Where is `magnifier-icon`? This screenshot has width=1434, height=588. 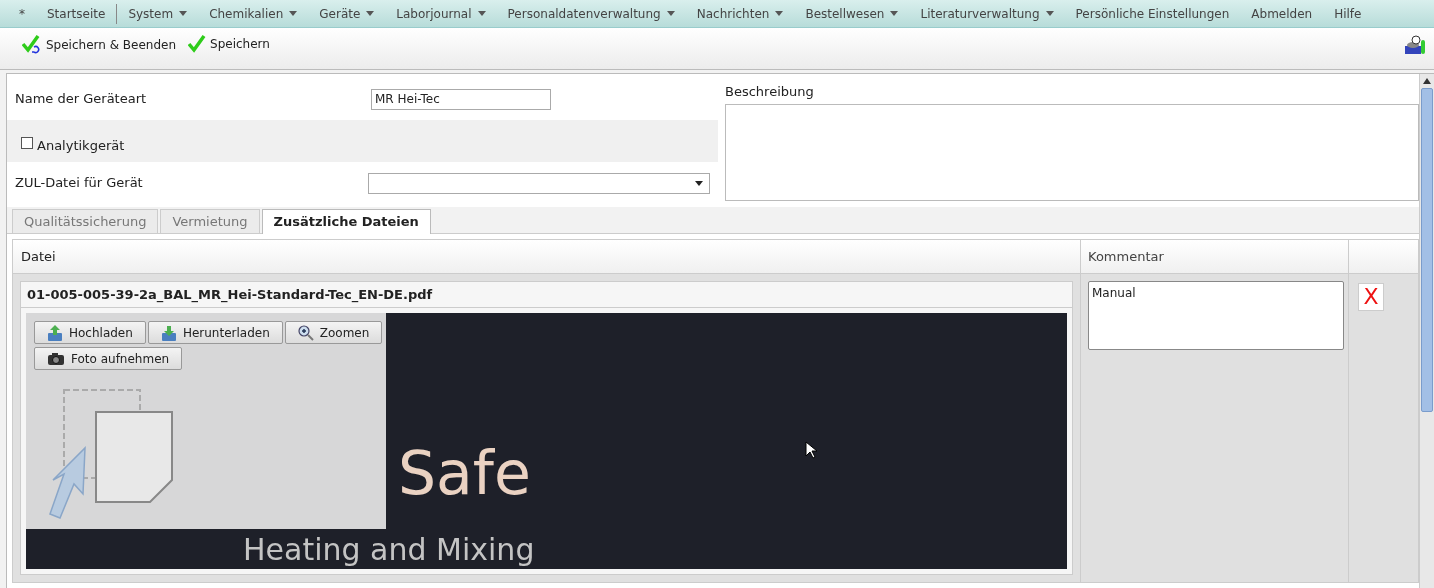
magnifier-icon is located at coordinates (305, 332).